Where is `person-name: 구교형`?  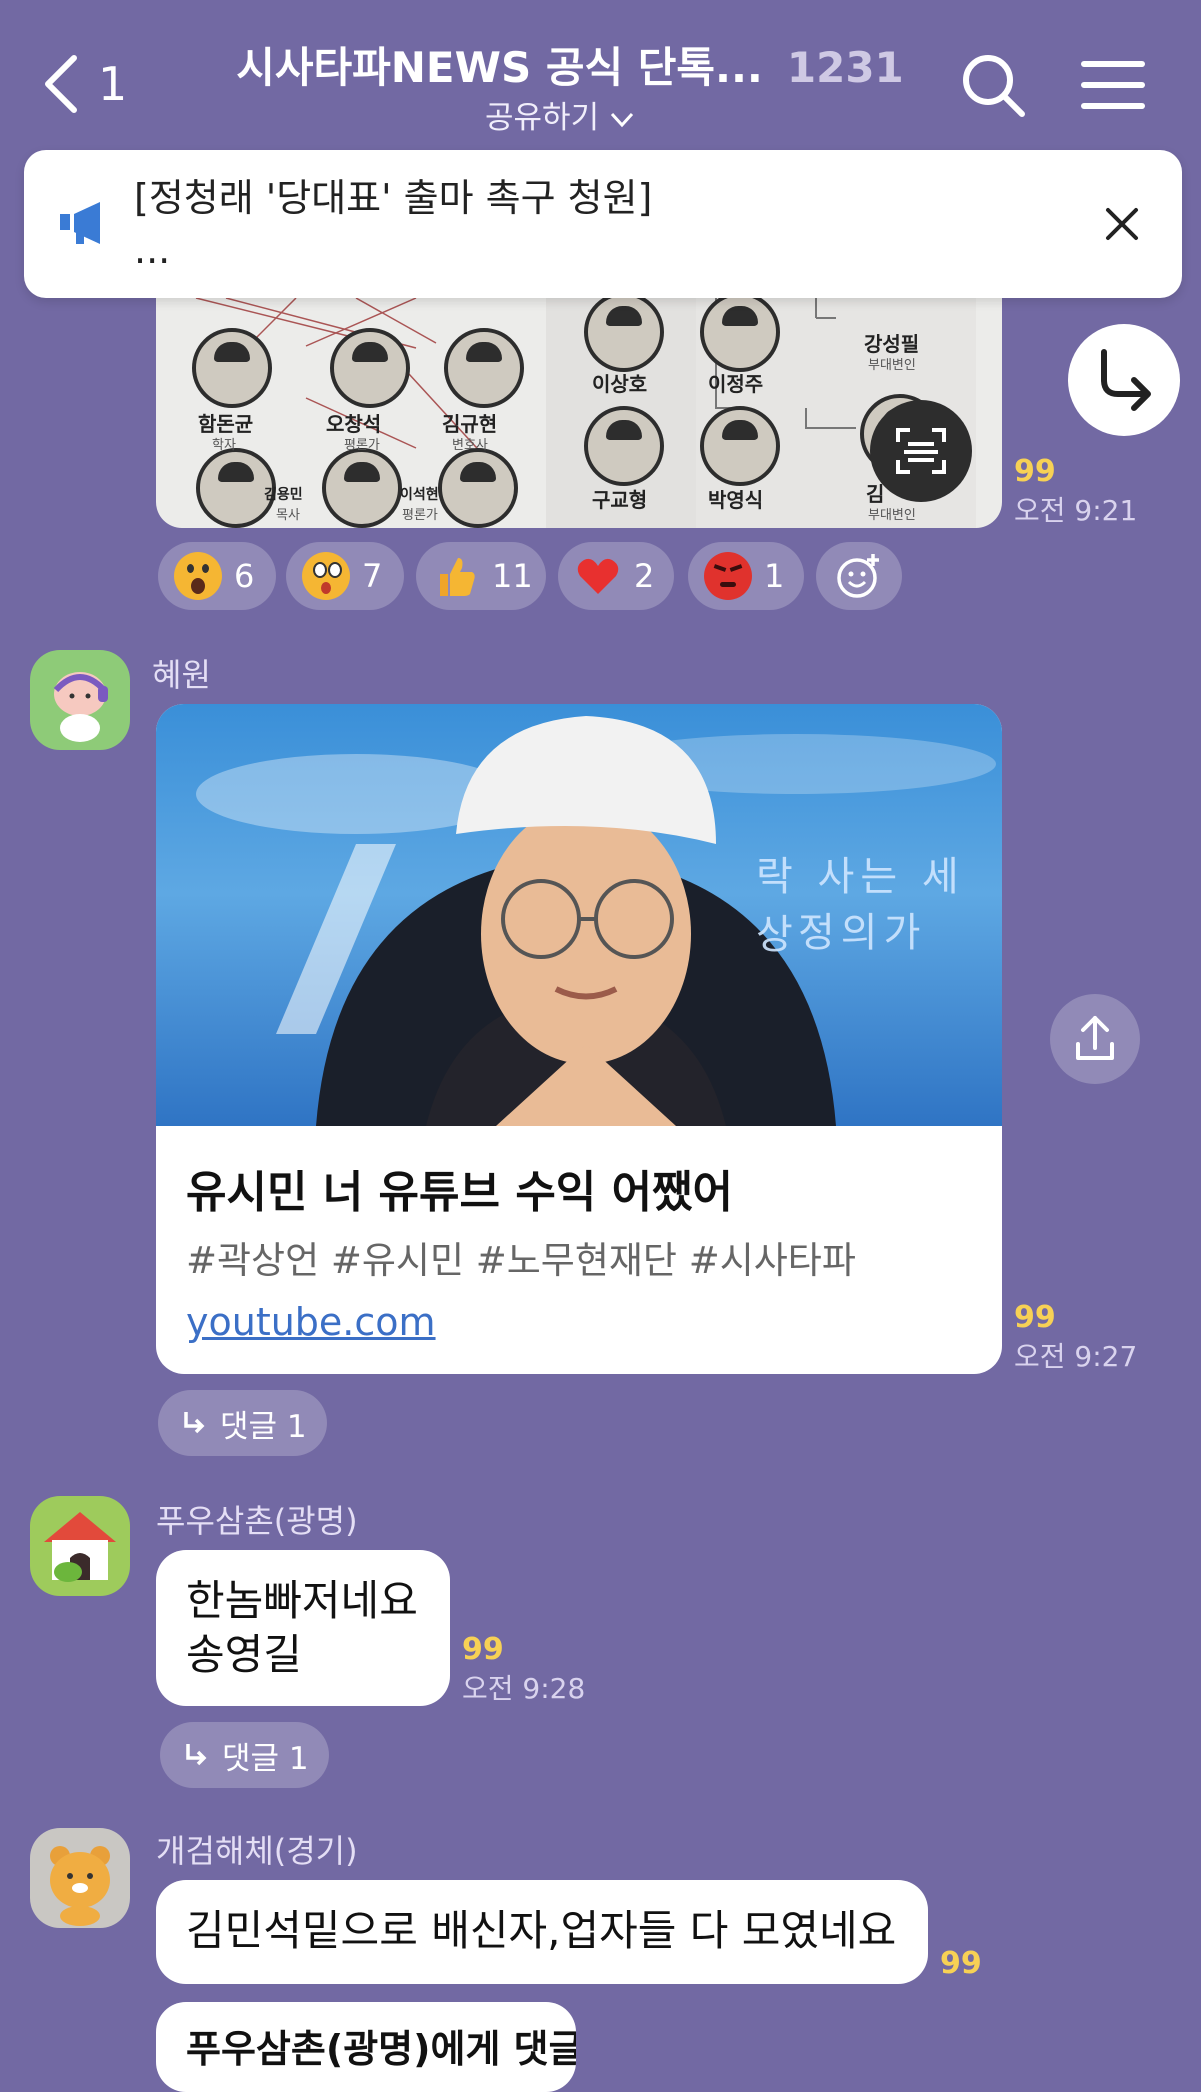
person-name: 구교형 is located at coordinates (620, 500).